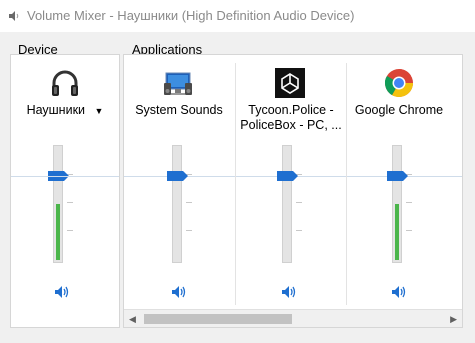 The height and width of the screenshot is (343, 475). What do you see at coordinates (58, 232) in the screenshot?
I see `device-peak-meter` at bounding box center [58, 232].